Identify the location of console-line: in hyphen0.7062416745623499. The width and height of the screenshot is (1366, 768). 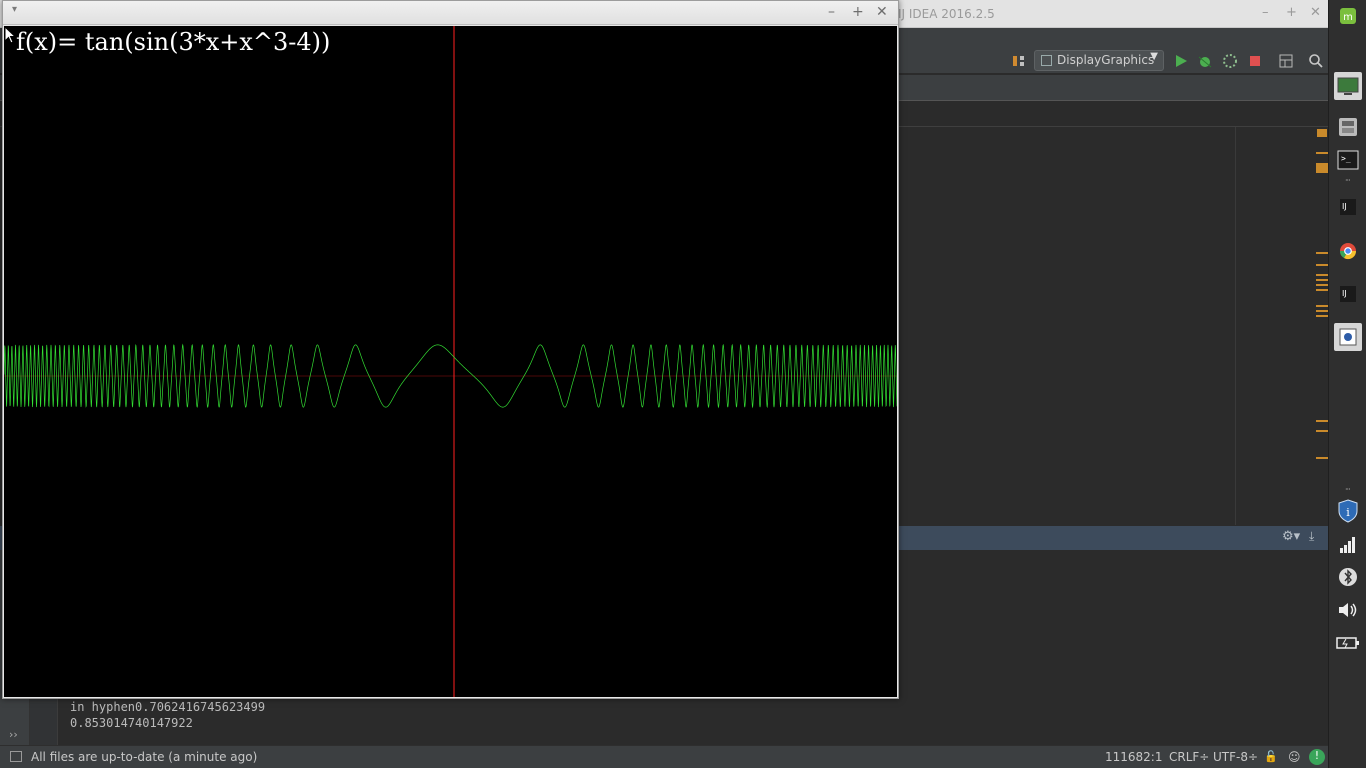
(168, 707).